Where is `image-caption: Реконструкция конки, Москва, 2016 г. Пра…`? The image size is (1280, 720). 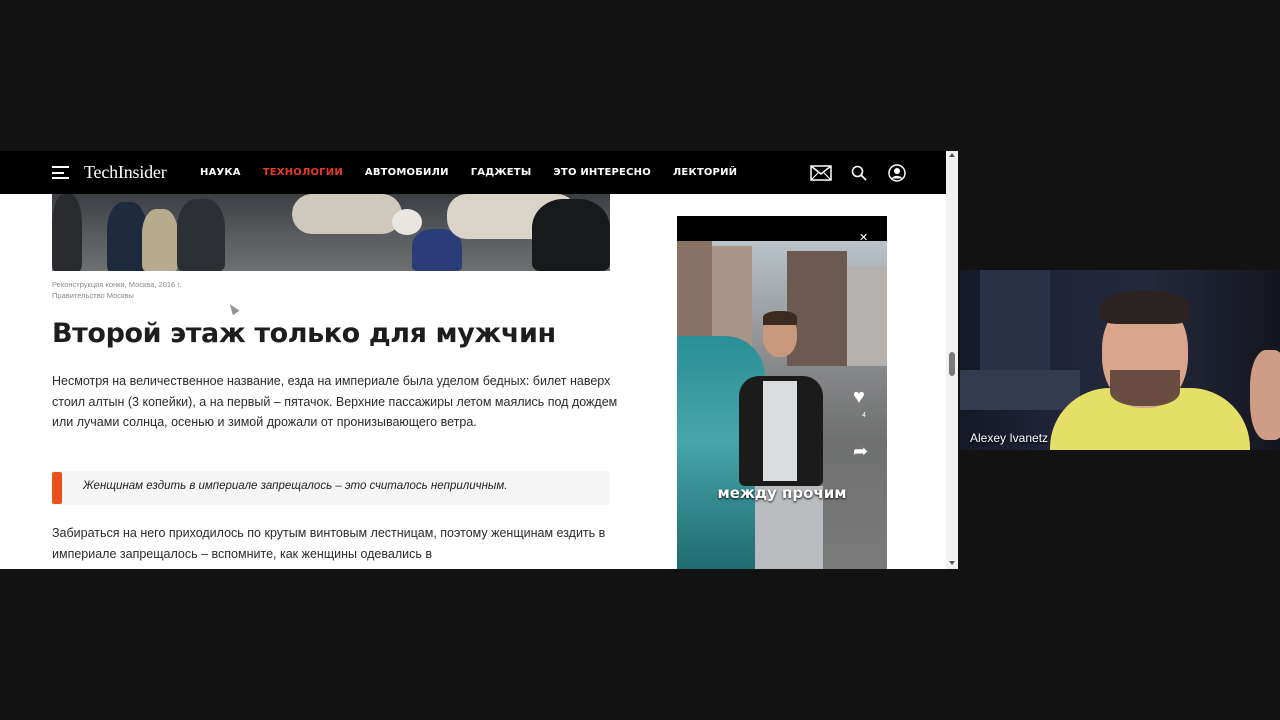
image-caption: Реконструкция конки, Москва, 2016 г. Пра… is located at coordinates (116, 290).